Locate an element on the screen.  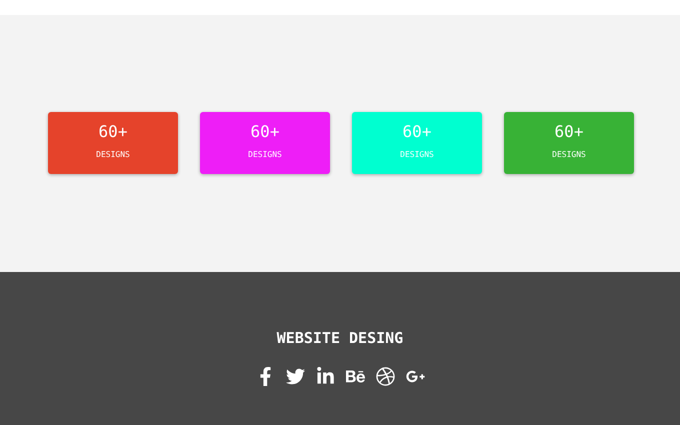
footer-title: WEBSITE DESING is located at coordinates (340, 338).